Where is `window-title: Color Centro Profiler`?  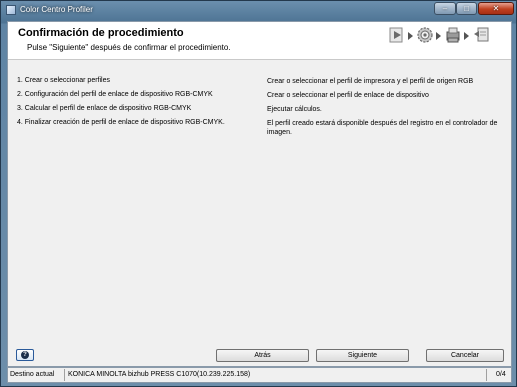 window-title: Color Centro Profiler is located at coordinates (56, 9).